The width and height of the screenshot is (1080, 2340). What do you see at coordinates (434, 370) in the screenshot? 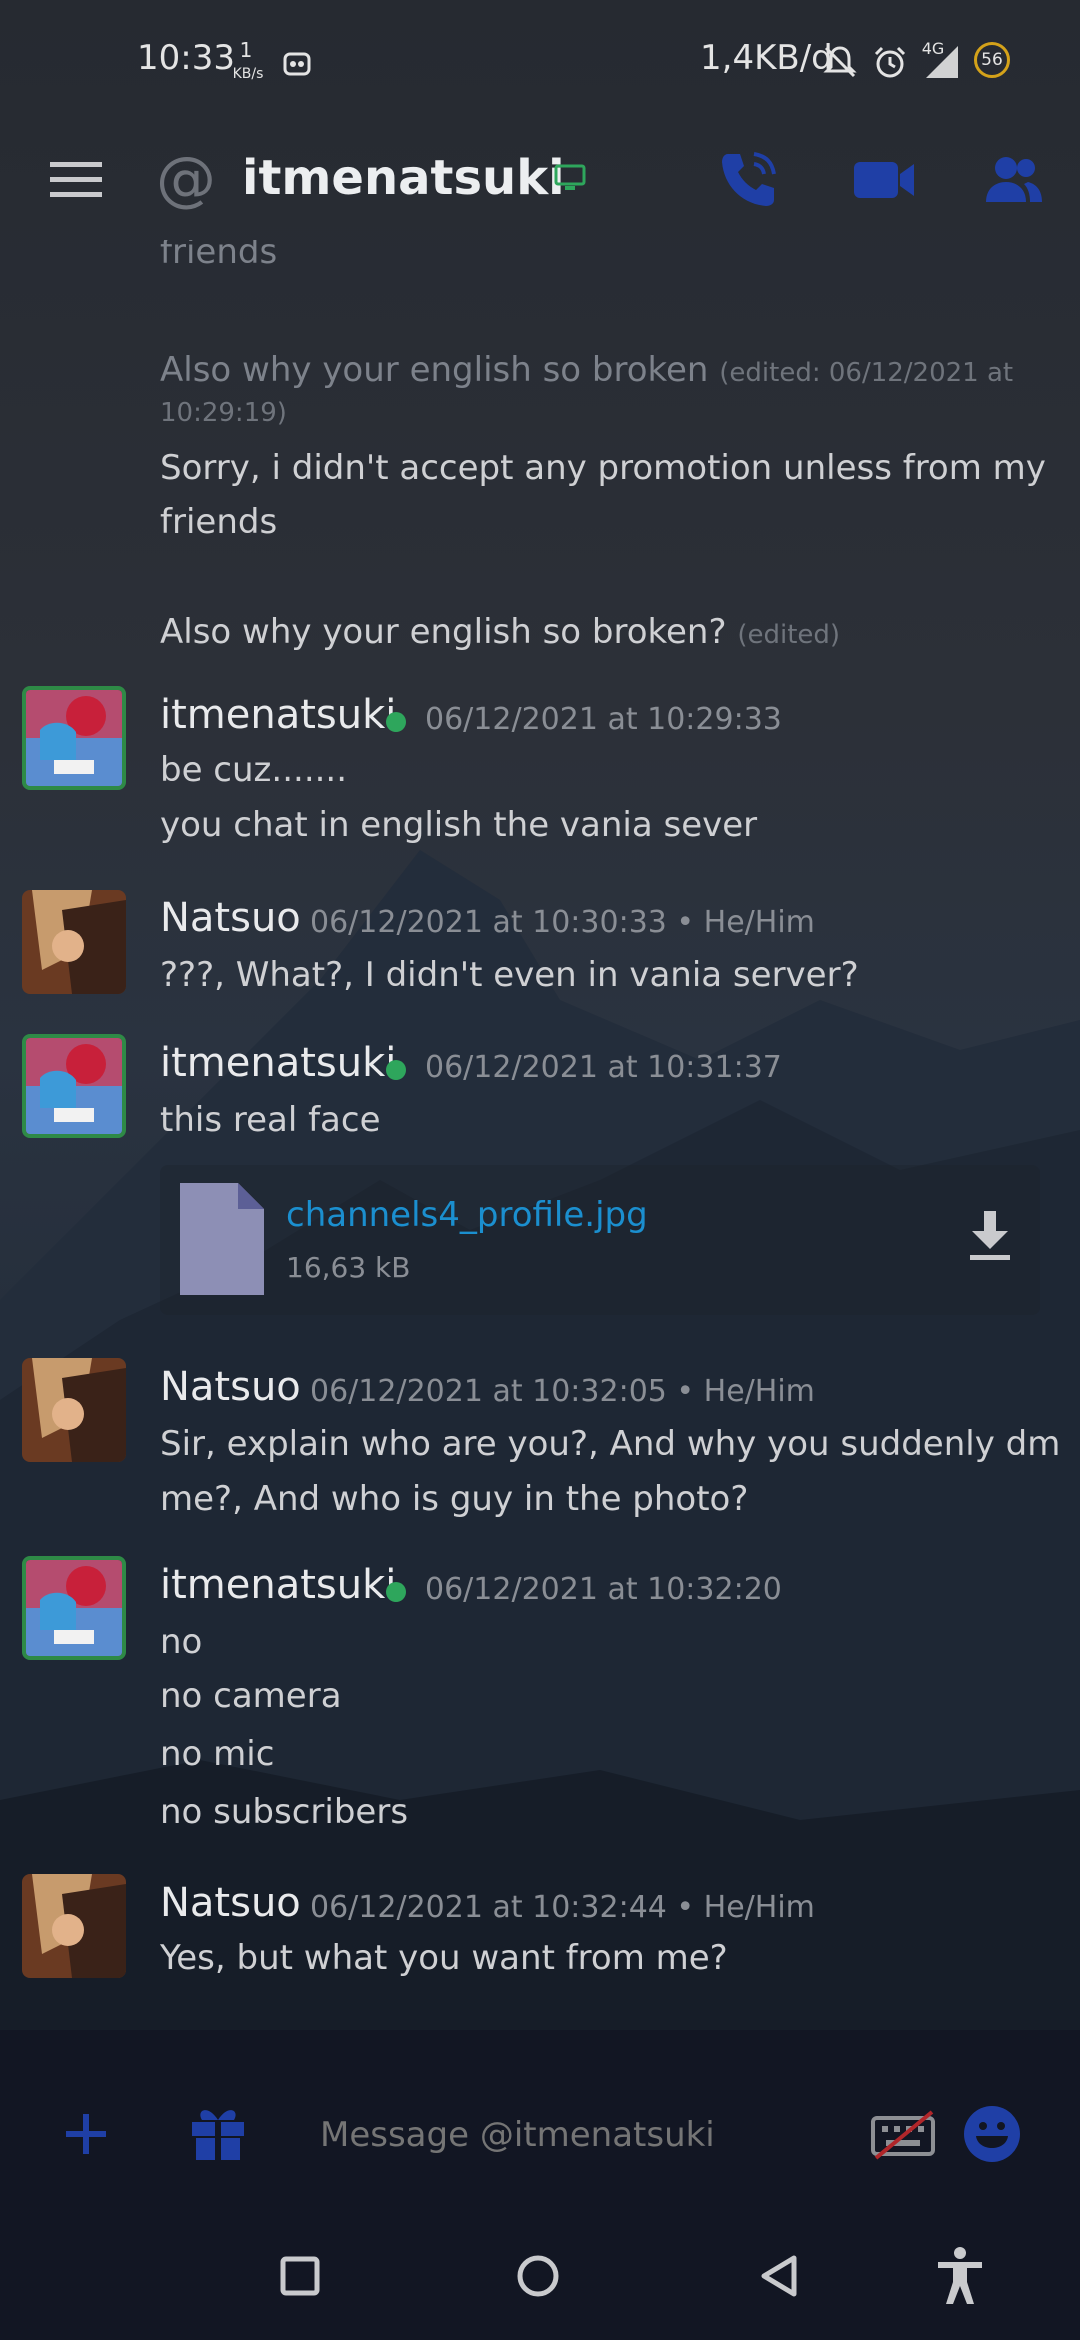
I see `message-text-line: Also why your english so broken` at bounding box center [434, 370].